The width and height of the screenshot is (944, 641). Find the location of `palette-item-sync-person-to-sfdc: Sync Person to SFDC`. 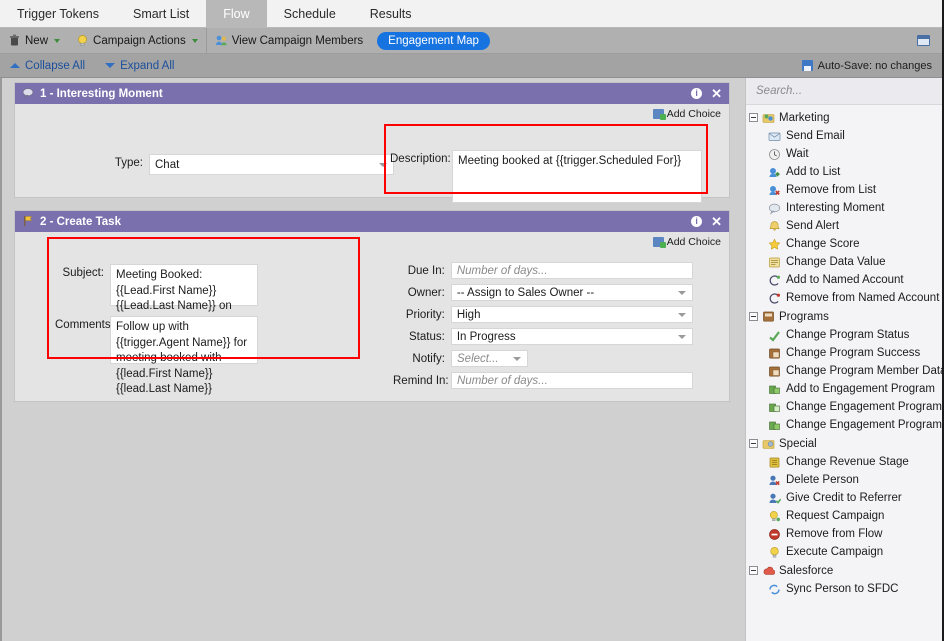

palette-item-sync-person-to-sfdc: Sync Person to SFDC is located at coordinates (844, 589).